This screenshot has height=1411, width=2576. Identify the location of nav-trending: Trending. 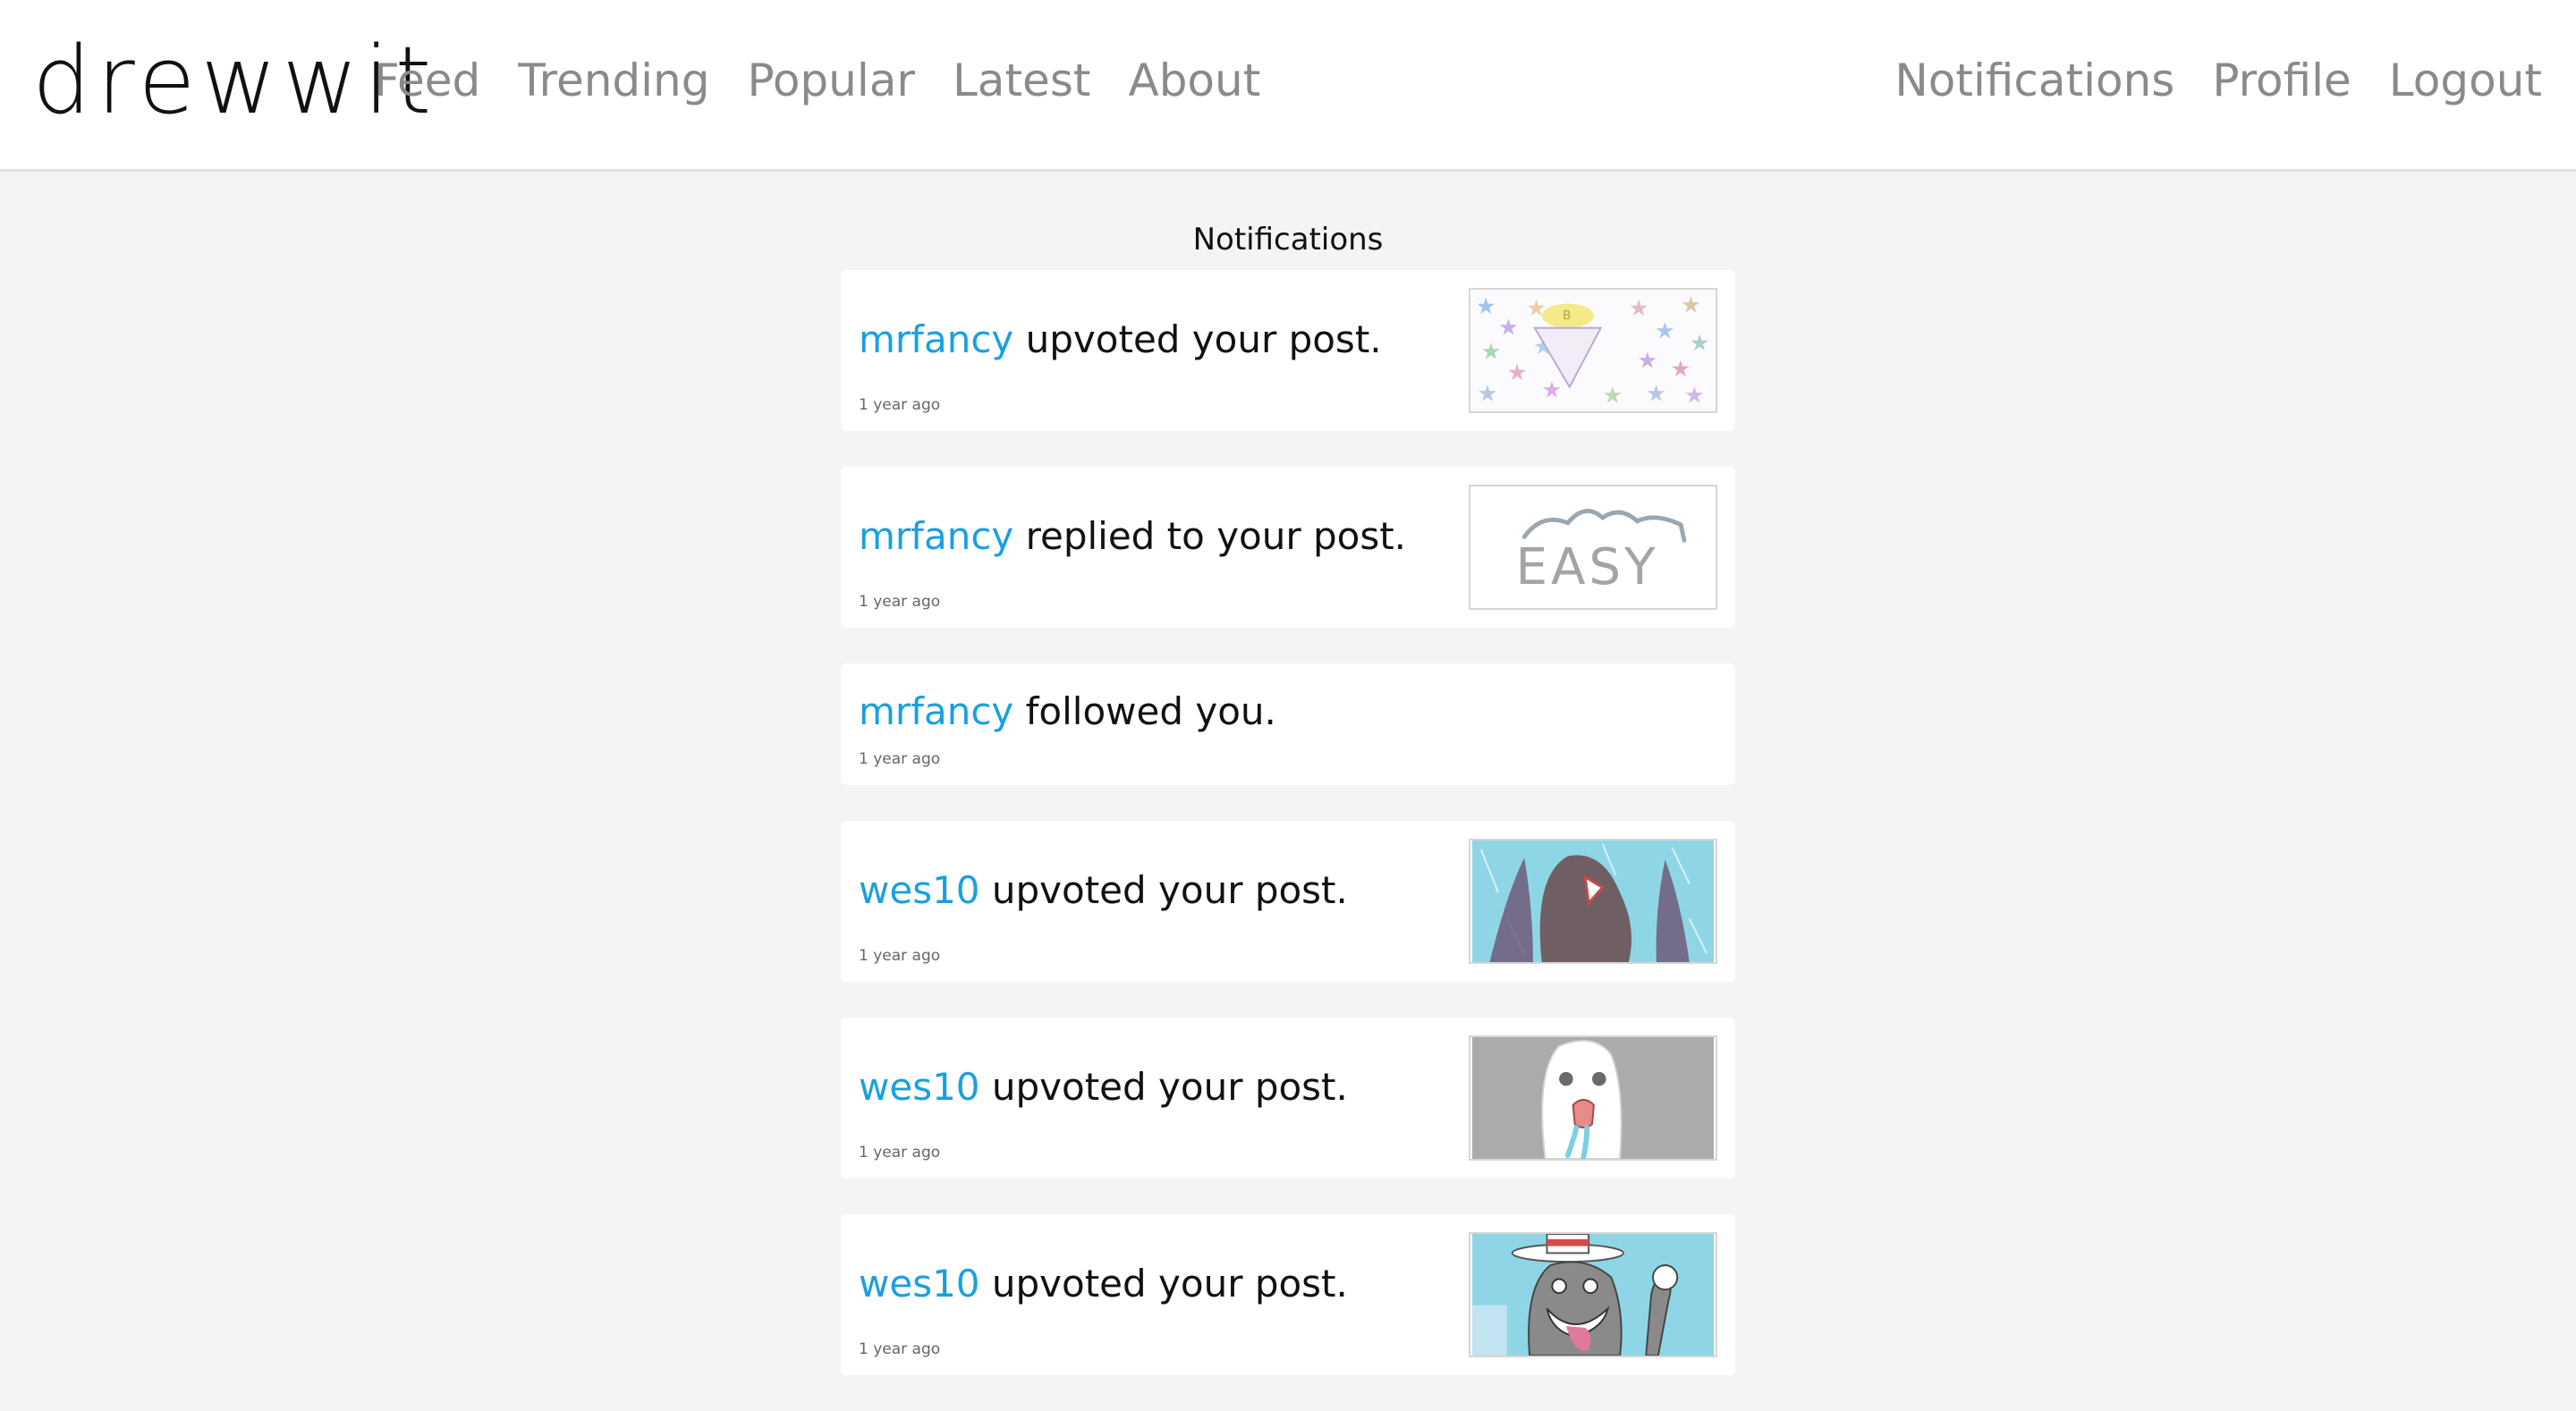
(613, 80).